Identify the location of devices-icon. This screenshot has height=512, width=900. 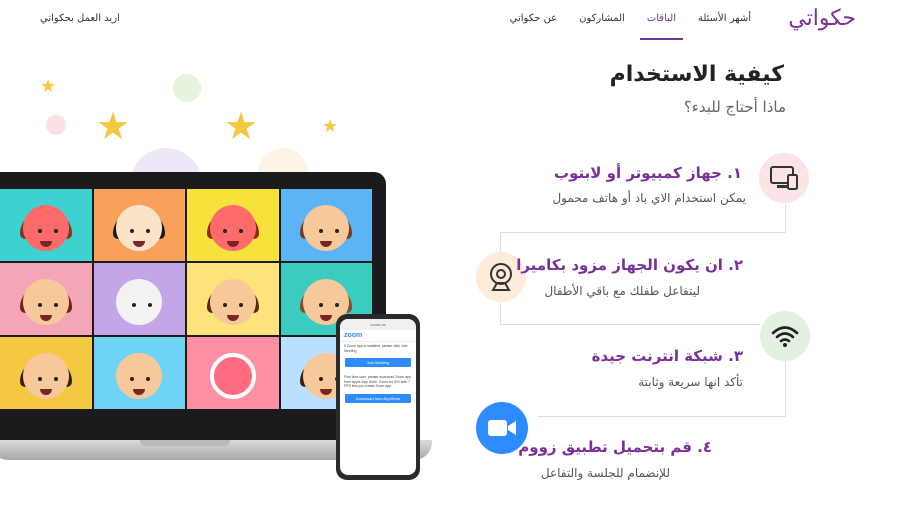
(784, 178).